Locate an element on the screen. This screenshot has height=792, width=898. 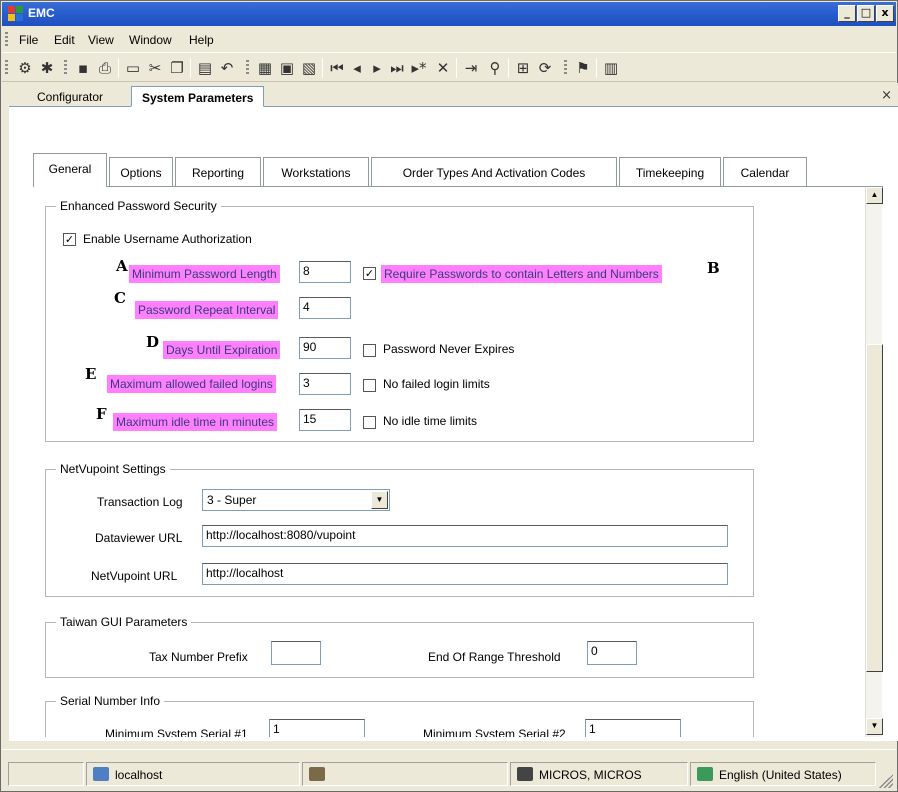
properties-icon: ▥ is located at coordinates (611, 68).